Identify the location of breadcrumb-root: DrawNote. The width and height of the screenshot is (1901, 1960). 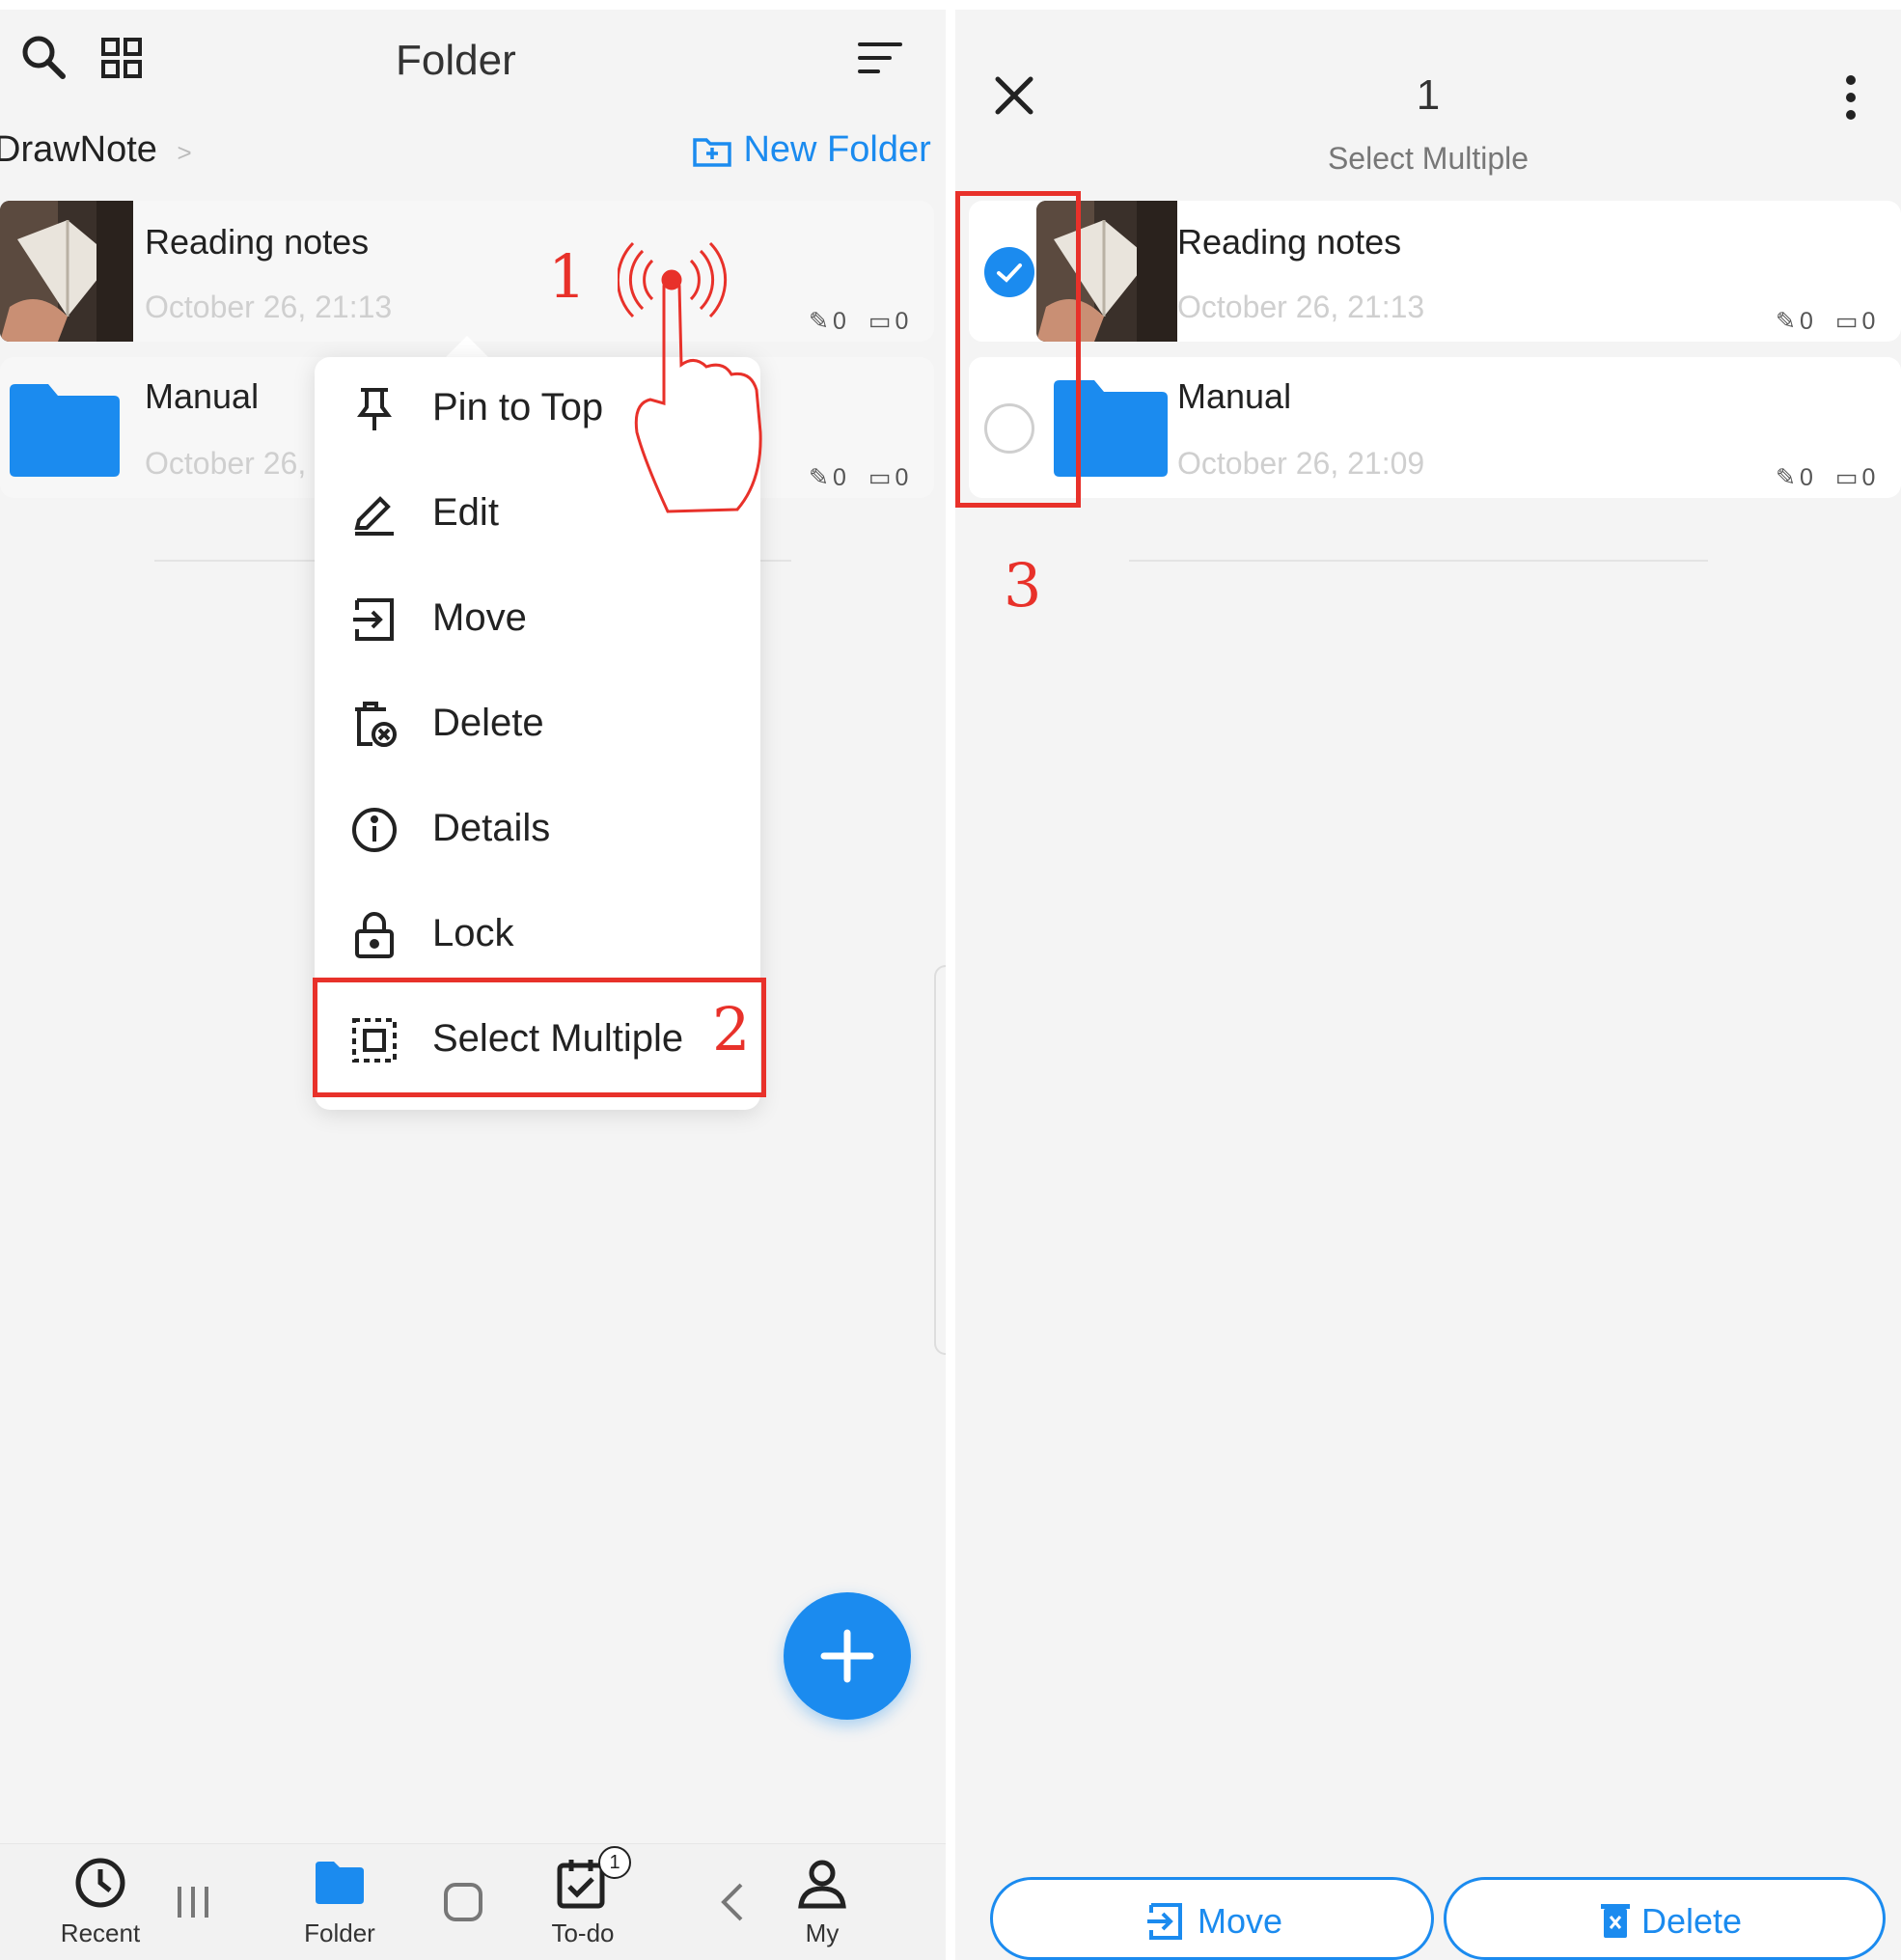
(79, 149).